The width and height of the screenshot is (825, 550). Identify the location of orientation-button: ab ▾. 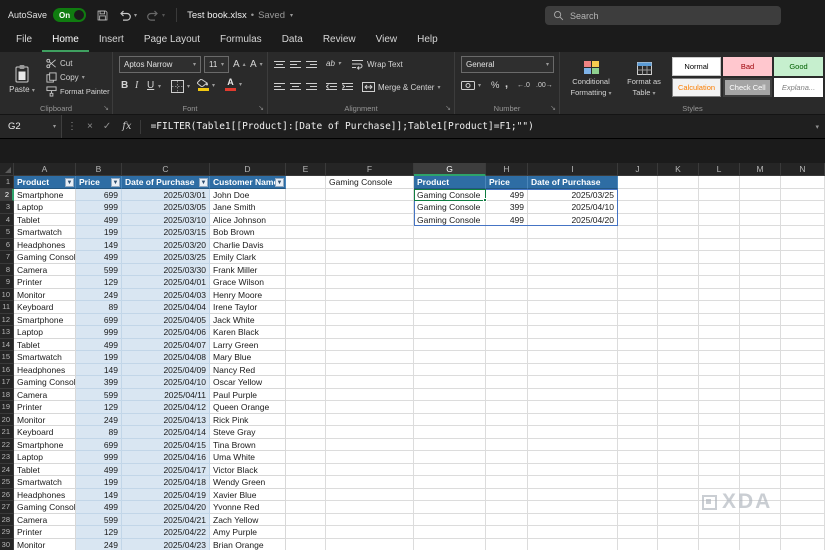
(333, 63).